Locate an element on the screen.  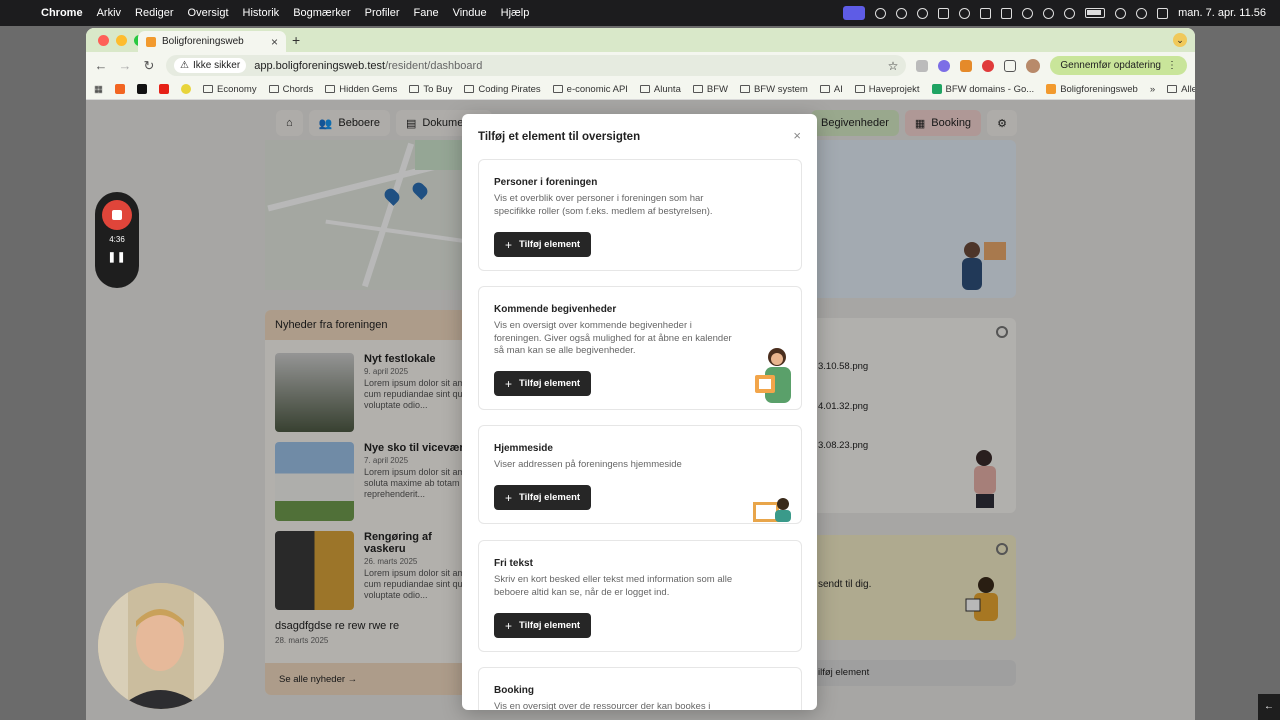
webcam-bubble is located at coordinates (161, 646).